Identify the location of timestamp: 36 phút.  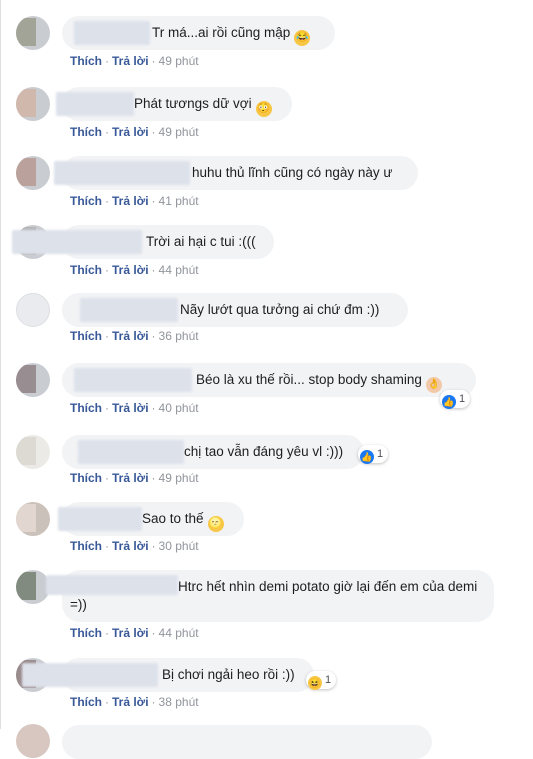
(179, 336).